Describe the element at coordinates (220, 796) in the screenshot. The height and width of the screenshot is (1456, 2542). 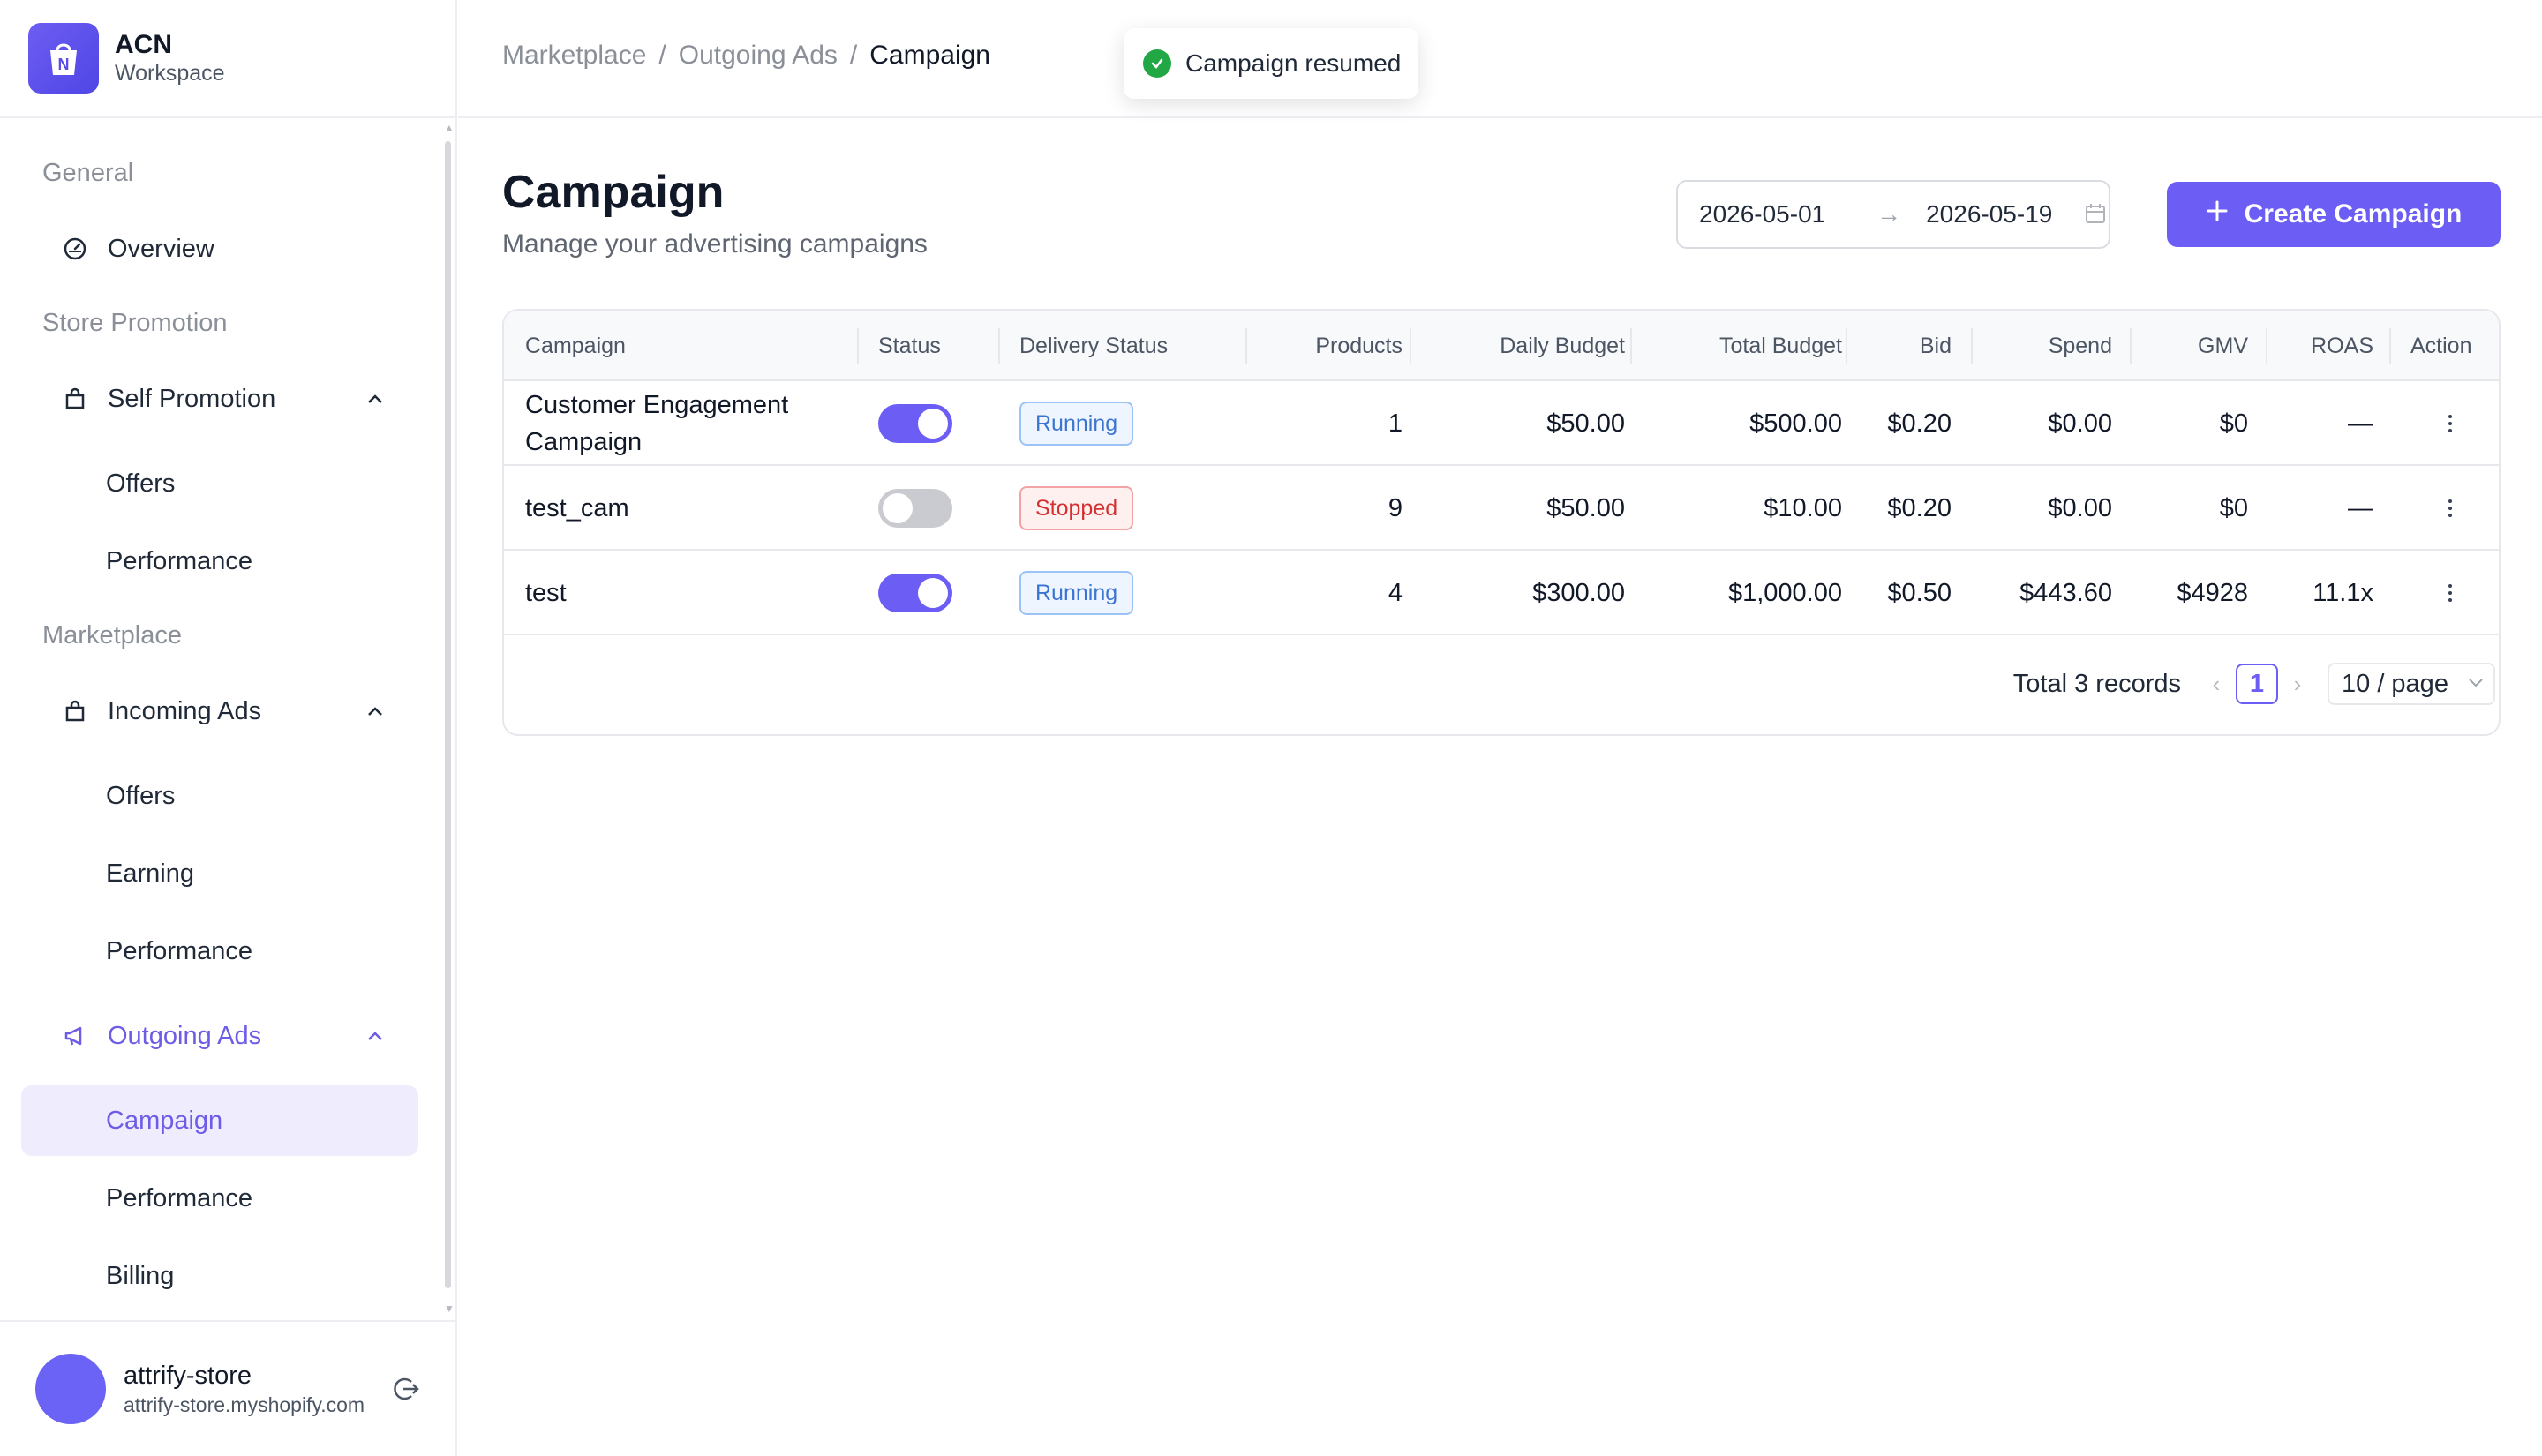
I see `sidebar-item-incoming-offers: Offers` at that location.